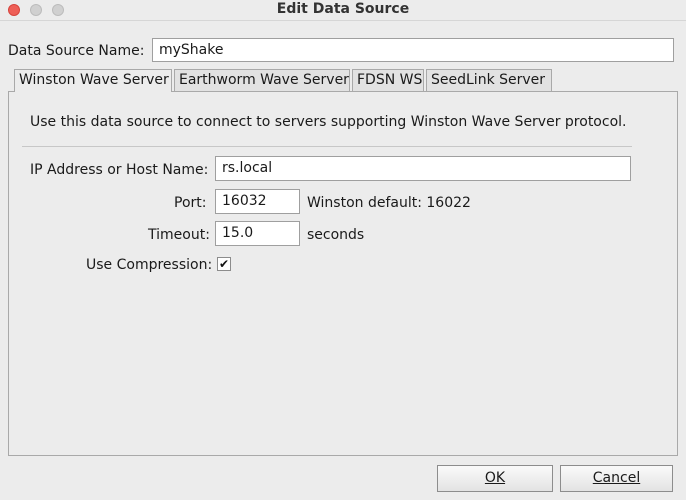 Image resolution: width=686 pixels, height=500 pixels. I want to click on tab-fdsn-ws: FDSN WS, so click(388, 80).